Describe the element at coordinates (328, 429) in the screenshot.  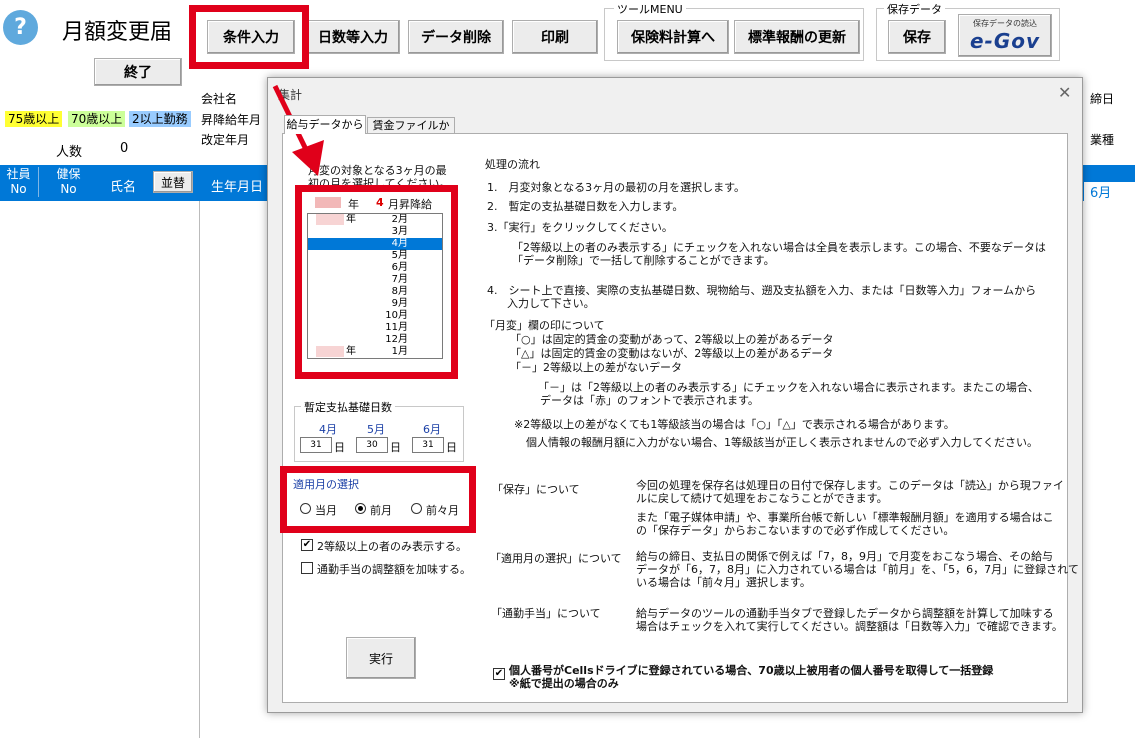
I see `days-month-1: 4月` at that location.